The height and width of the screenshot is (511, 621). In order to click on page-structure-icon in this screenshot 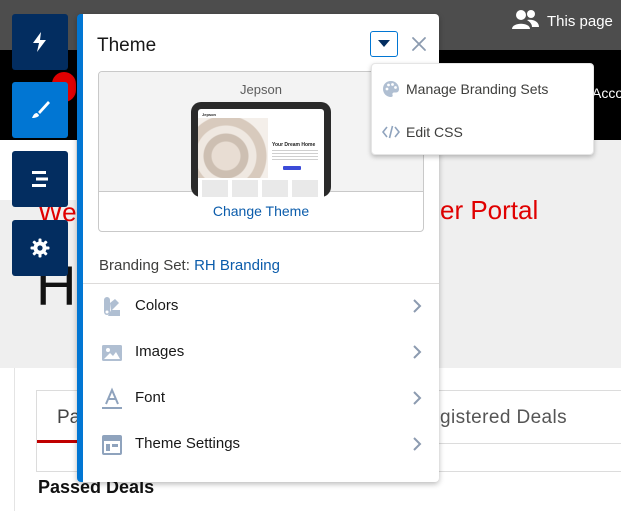, I will do `click(40, 179)`.